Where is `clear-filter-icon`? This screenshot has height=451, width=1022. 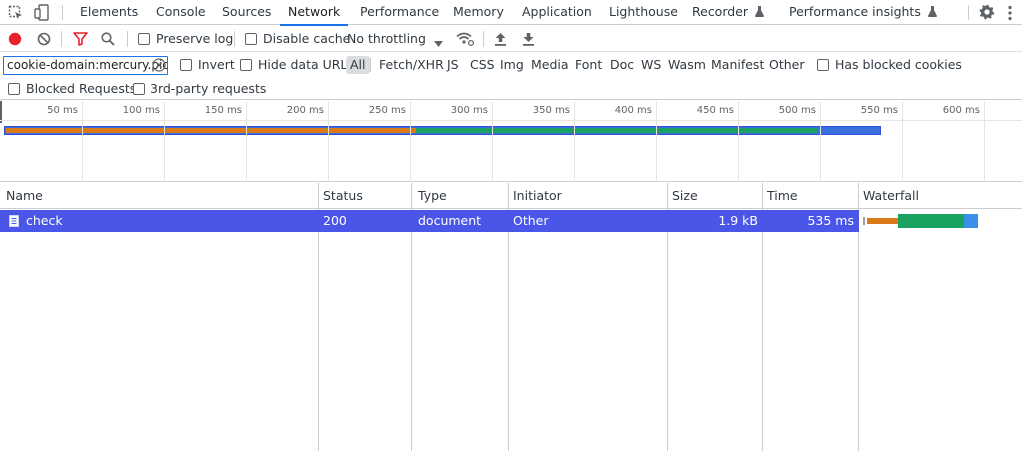 clear-filter-icon is located at coordinates (159, 65).